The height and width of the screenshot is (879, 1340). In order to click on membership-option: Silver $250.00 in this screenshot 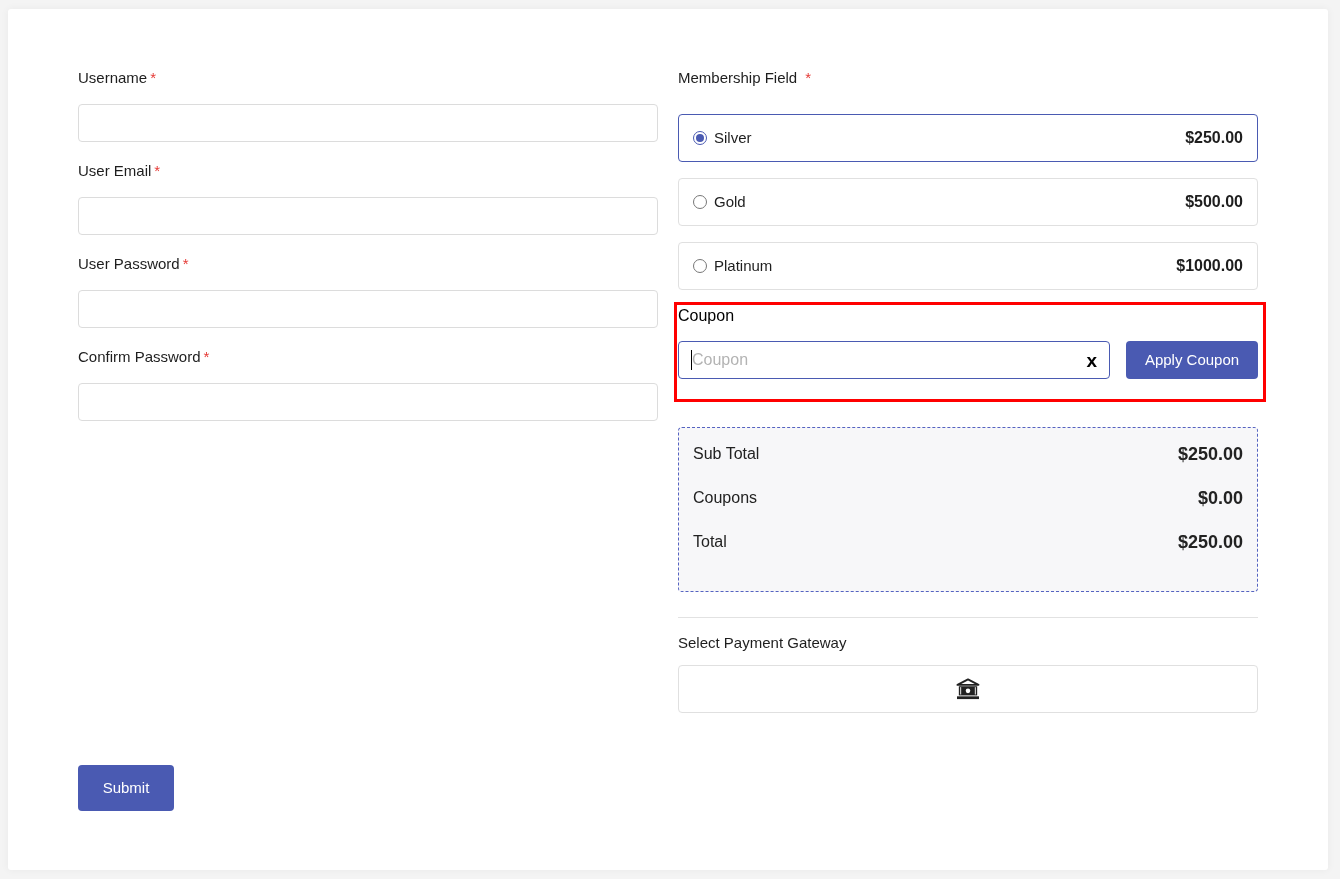, I will do `click(968, 138)`.